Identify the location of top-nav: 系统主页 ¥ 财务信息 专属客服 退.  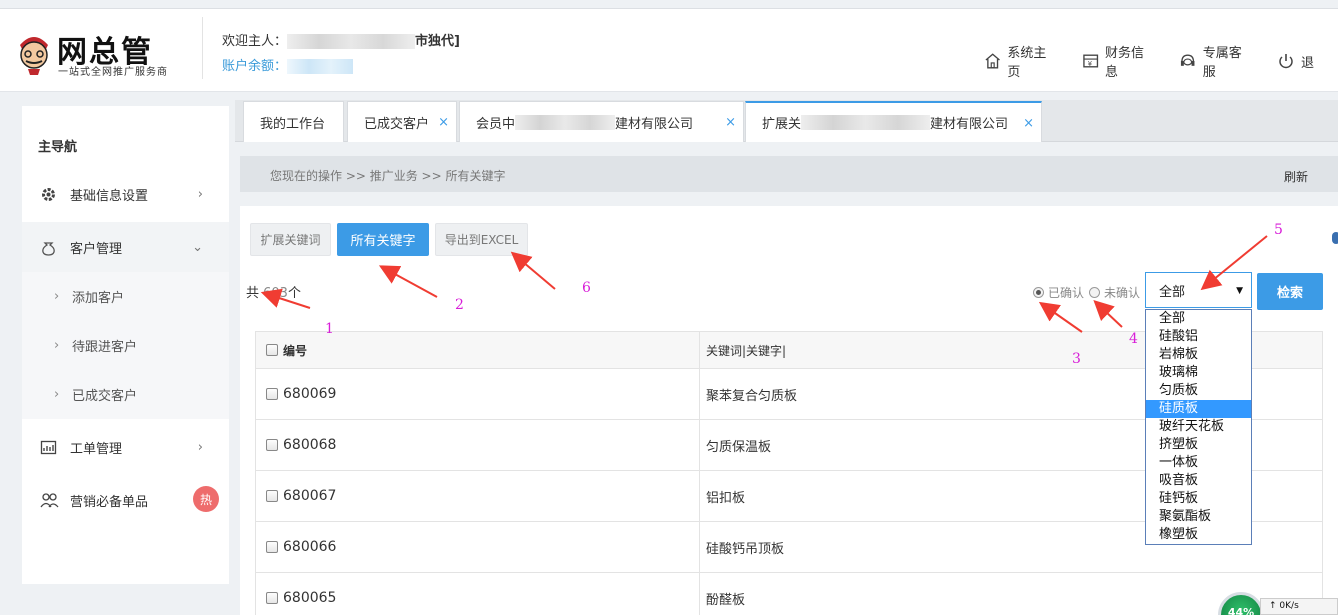
(1161, 61).